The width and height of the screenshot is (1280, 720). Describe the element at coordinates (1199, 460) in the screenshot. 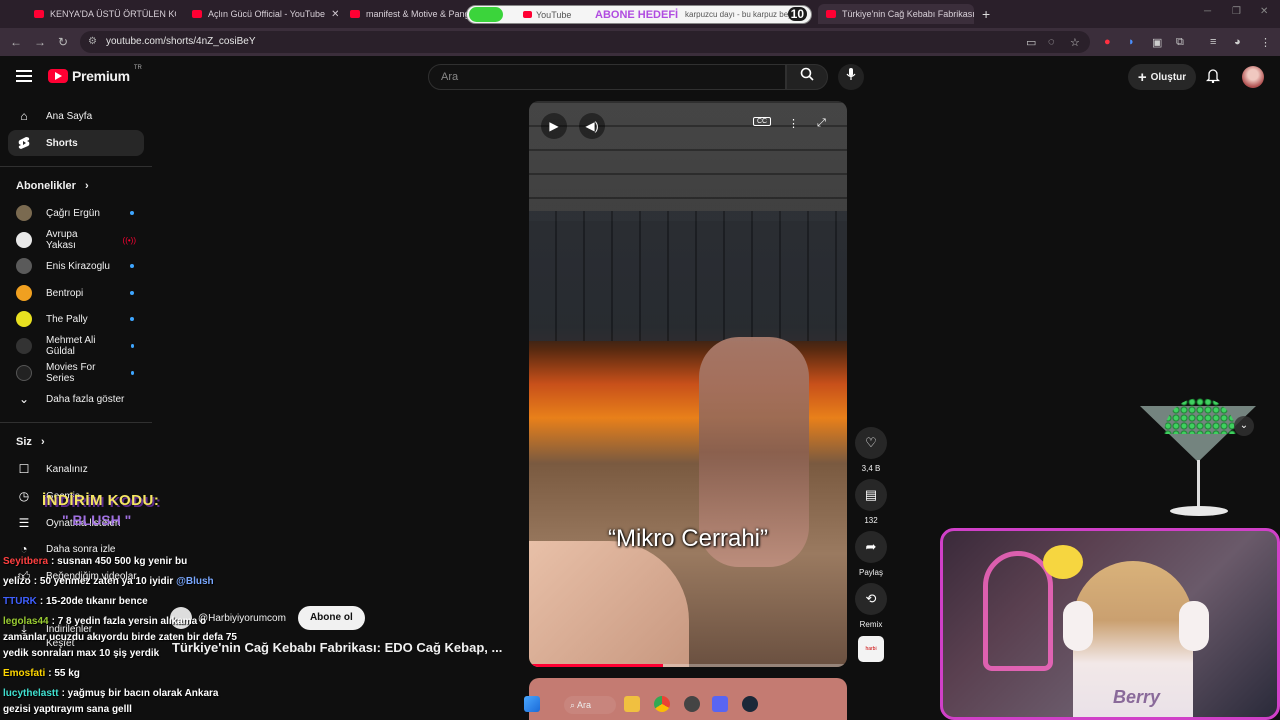

I see `cocktail-glass-overlay: ⌄` at that location.